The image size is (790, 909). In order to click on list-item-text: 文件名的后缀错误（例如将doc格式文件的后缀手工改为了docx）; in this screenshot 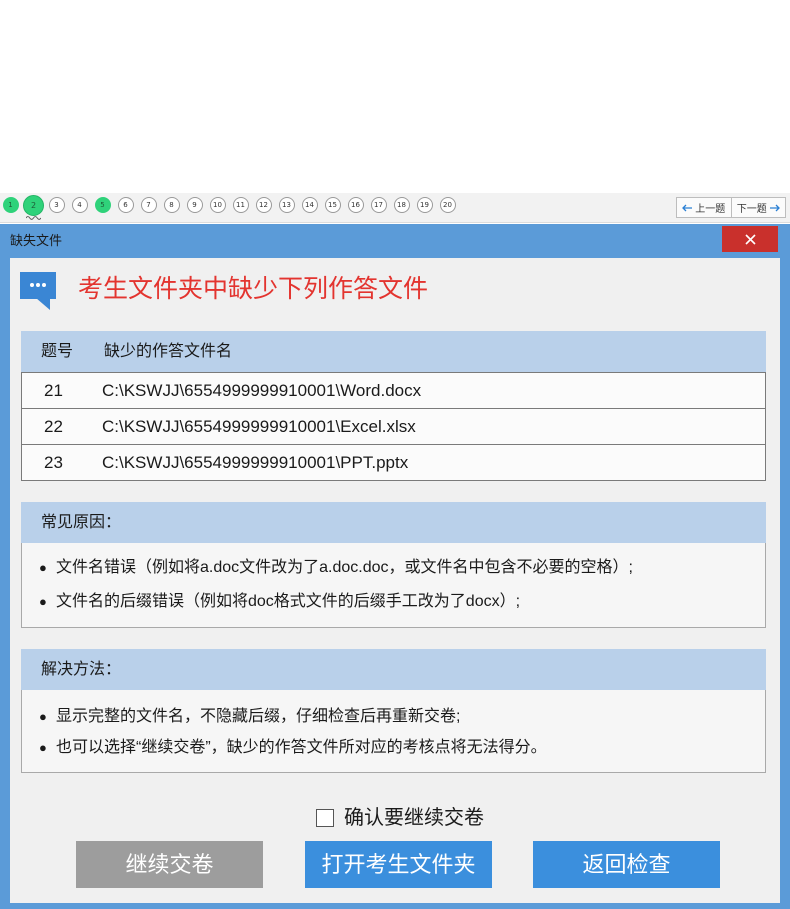, I will do `click(288, 601)`.